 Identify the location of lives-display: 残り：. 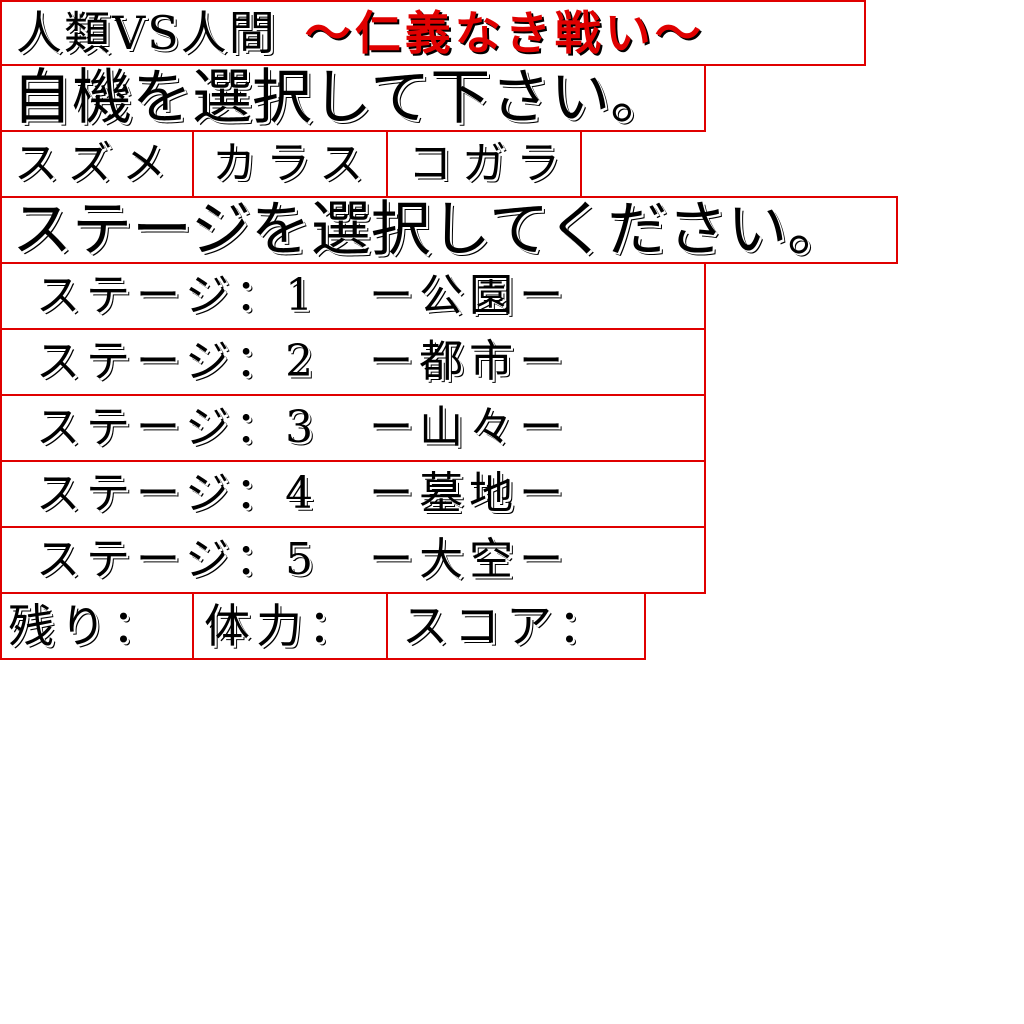
(97, 626).